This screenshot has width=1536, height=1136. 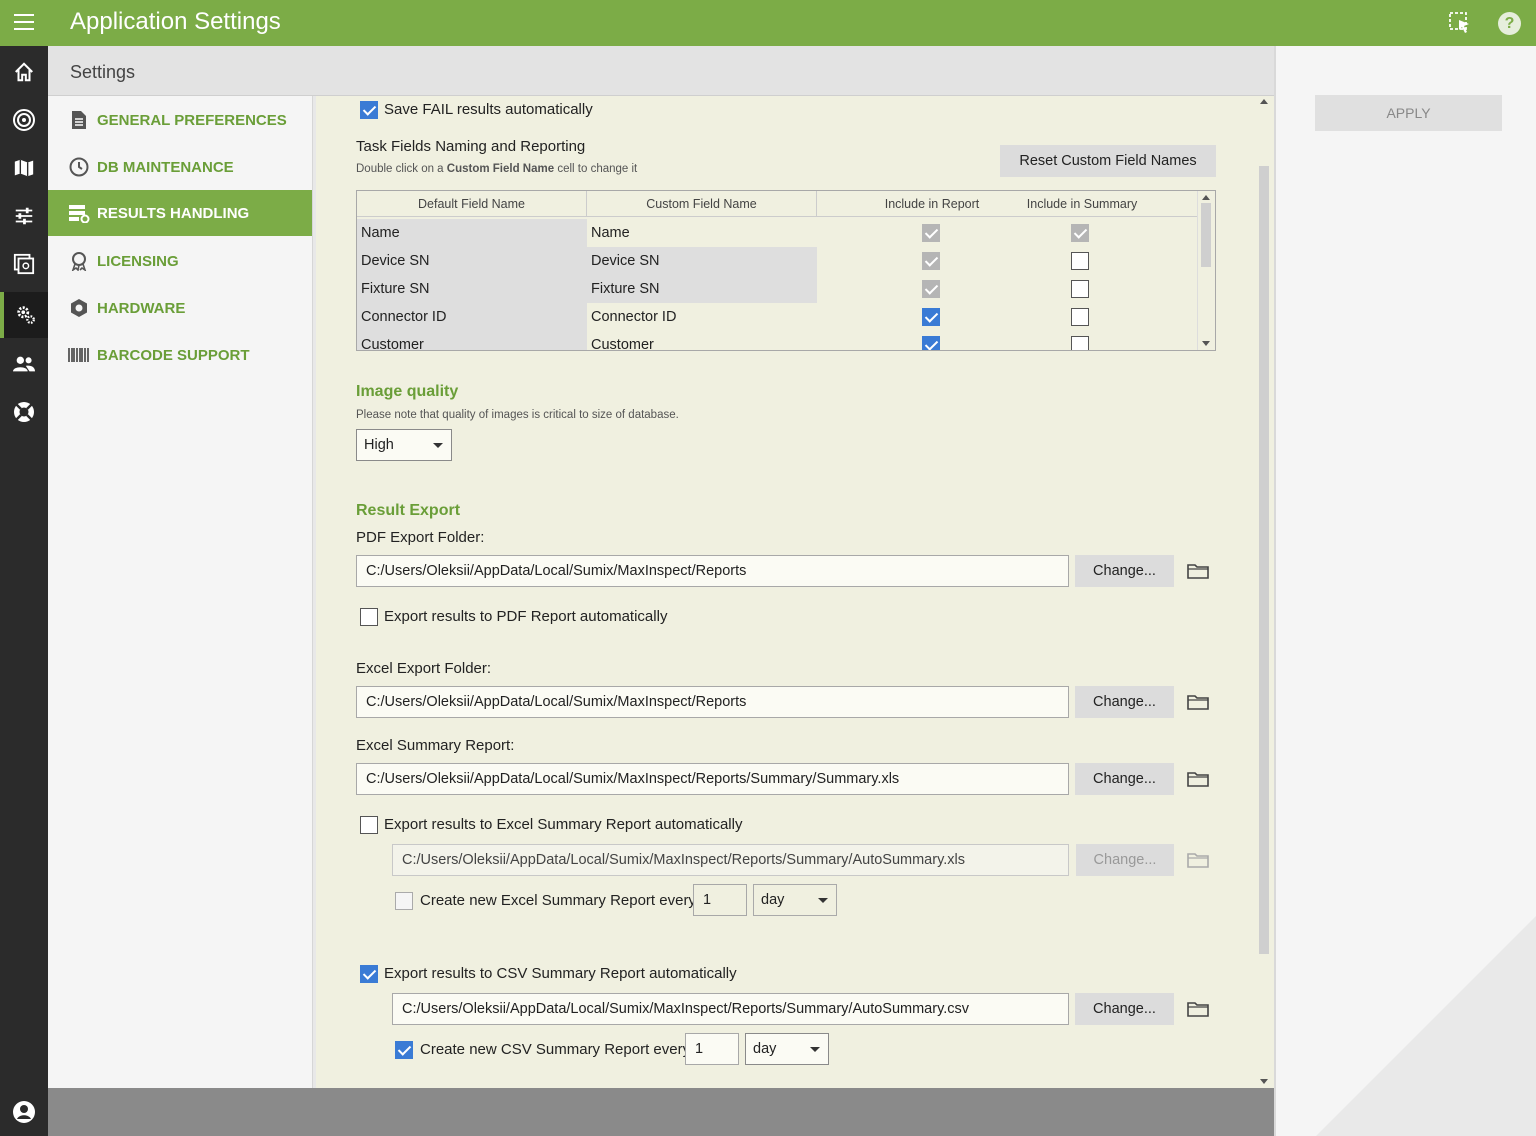 I want to click on hamburger-menu-icon, so click(x=24, y=23).